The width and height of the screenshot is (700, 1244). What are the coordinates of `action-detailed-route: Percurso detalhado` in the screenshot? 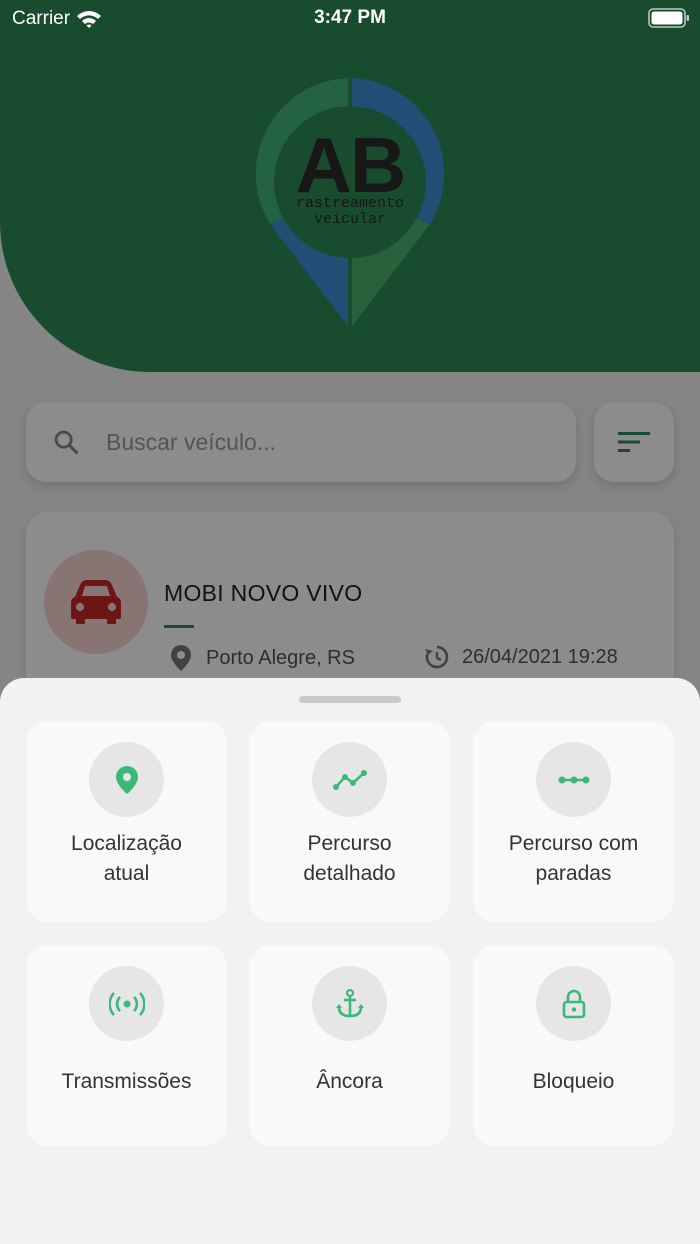 It's located at (349, 821).